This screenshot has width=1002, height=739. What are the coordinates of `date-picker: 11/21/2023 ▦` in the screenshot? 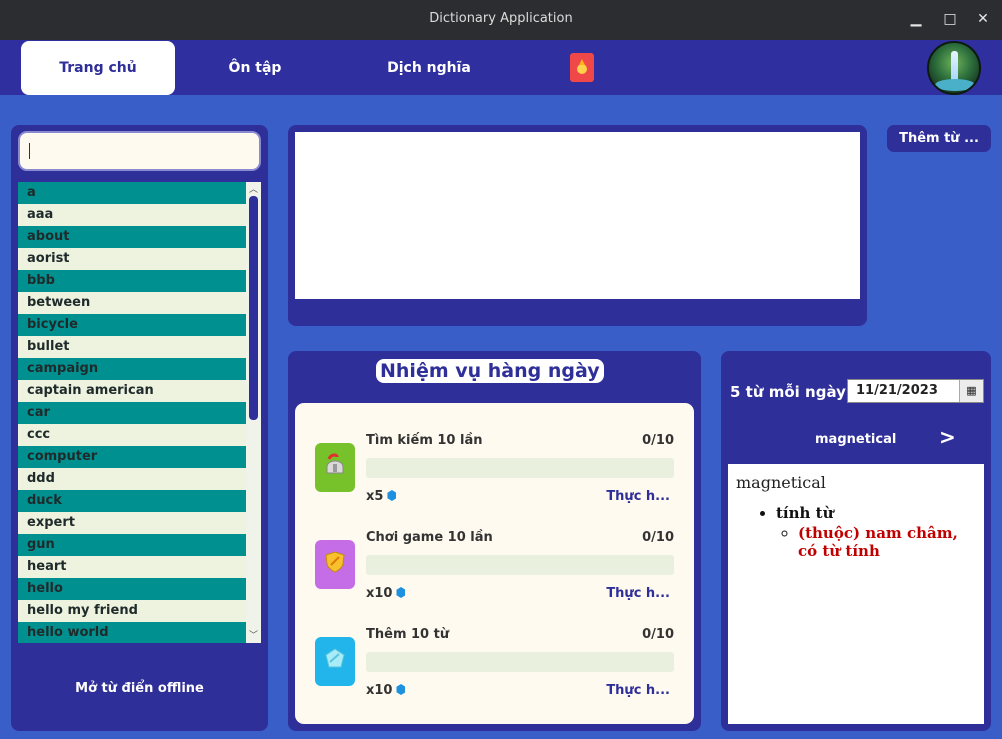 It's located at (915, 391).